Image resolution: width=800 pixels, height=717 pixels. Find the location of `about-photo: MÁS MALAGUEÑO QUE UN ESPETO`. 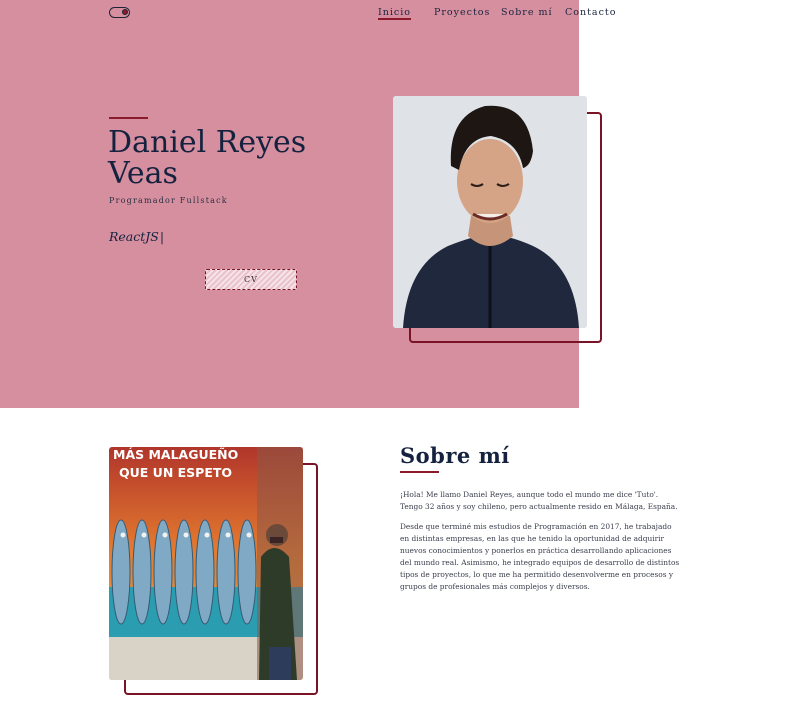

about-photo: MÁS MALAGUEÑO QUE UN ESPETO is located at coordinates (206, 563).